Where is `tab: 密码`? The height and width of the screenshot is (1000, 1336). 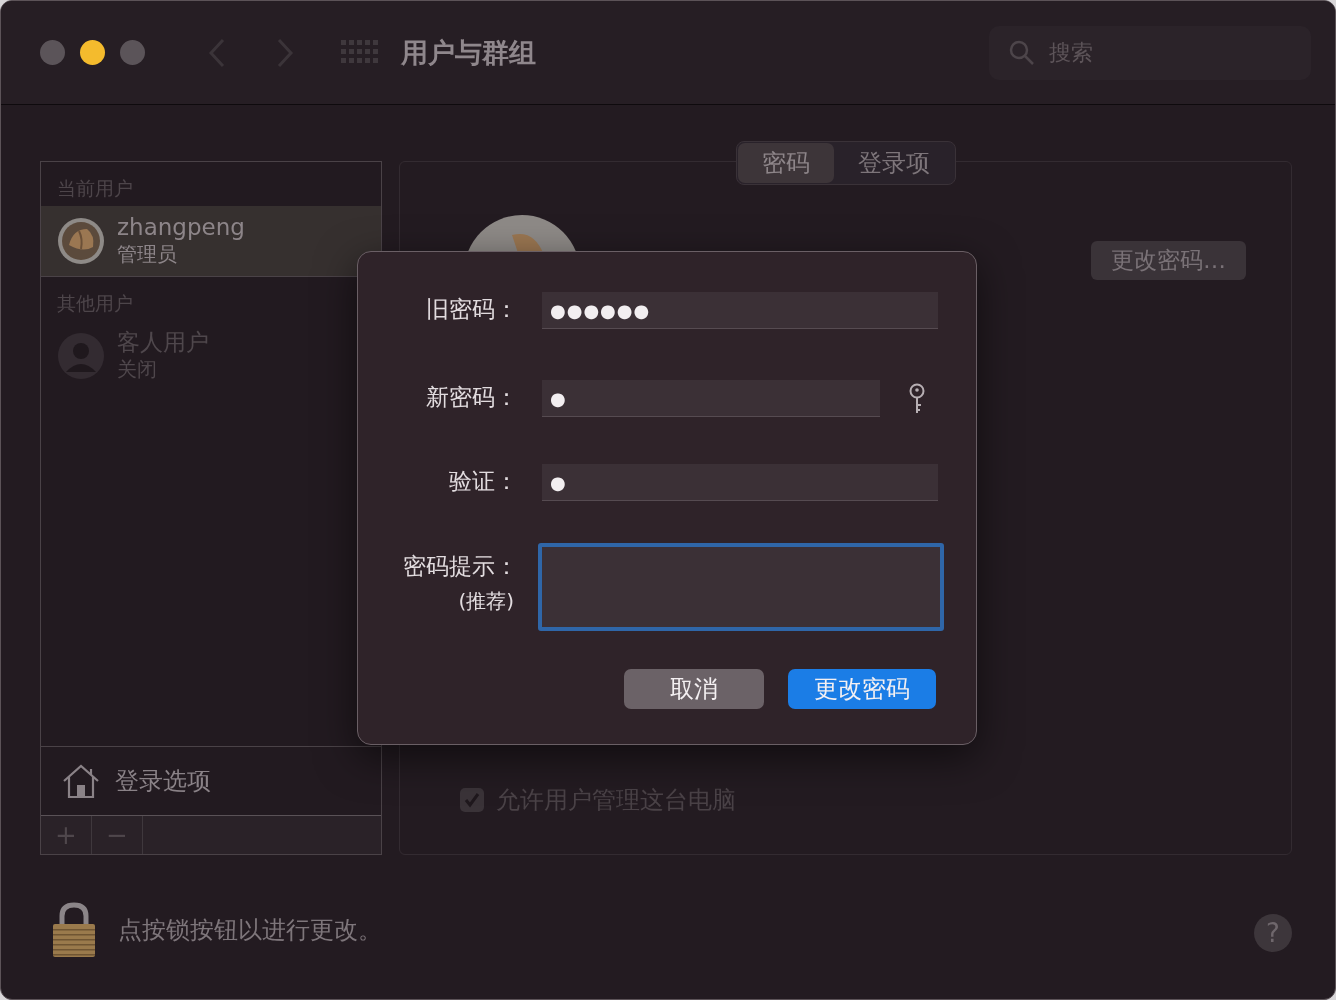
tab: 密码 is located at coordinates (785, 163).